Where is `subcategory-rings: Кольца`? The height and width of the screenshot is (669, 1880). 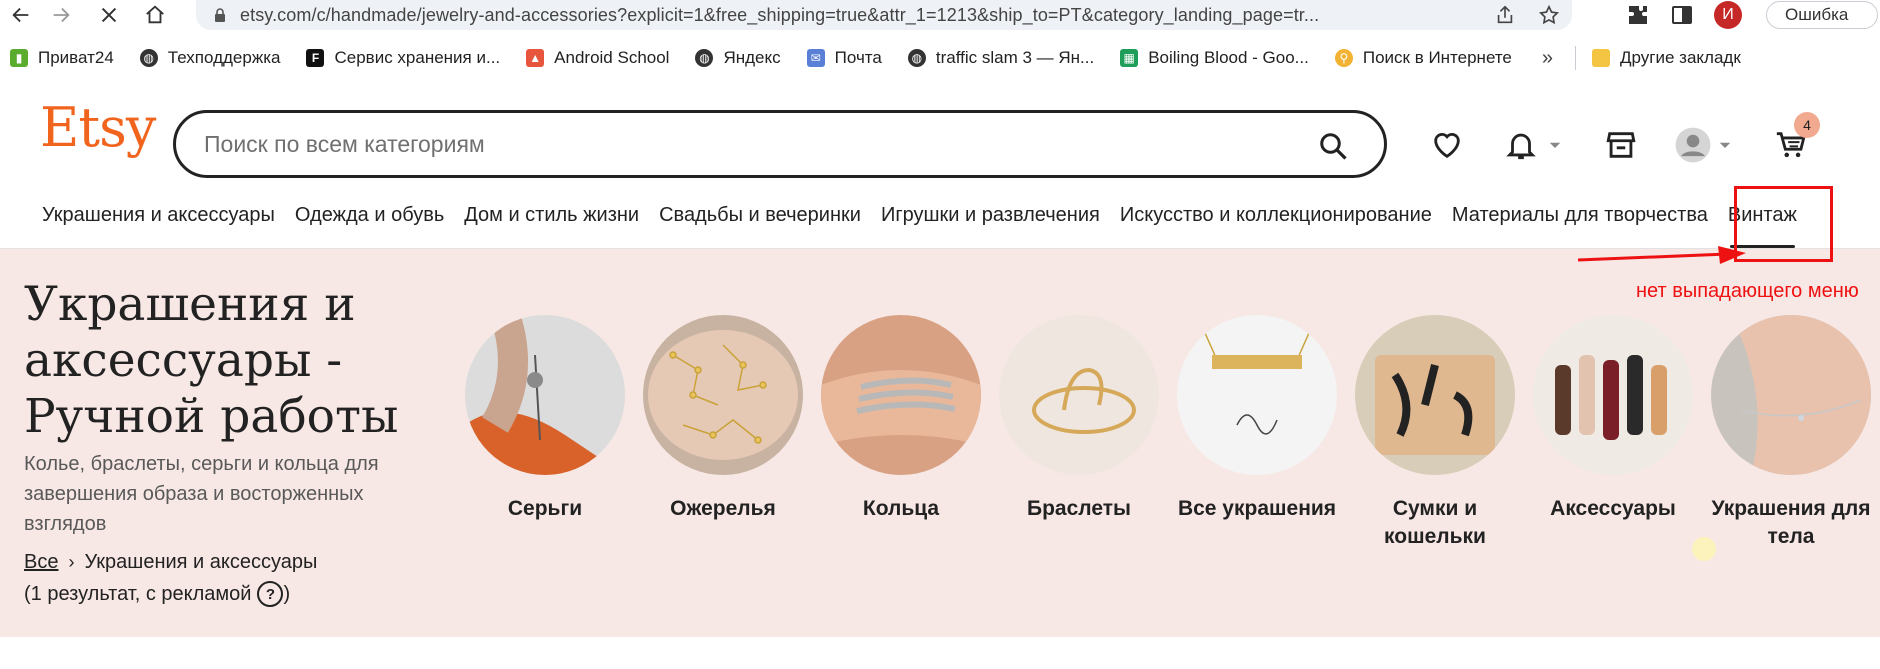
subcategory-rings: Кольца is located at coordinates (901, 419).